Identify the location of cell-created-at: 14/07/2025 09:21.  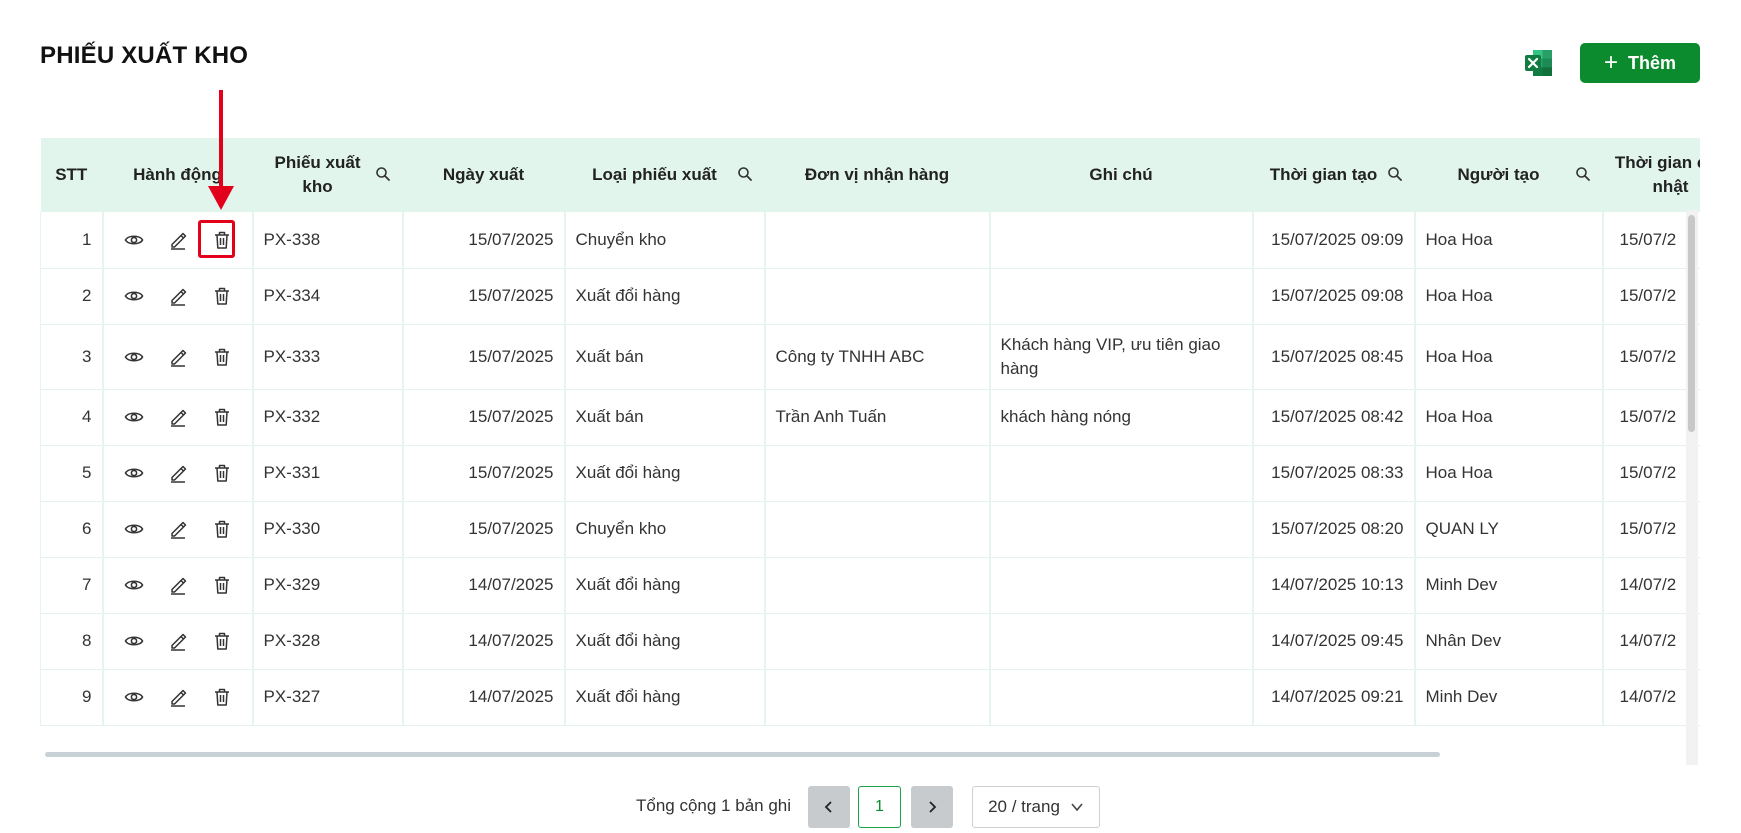
(1334, 697).